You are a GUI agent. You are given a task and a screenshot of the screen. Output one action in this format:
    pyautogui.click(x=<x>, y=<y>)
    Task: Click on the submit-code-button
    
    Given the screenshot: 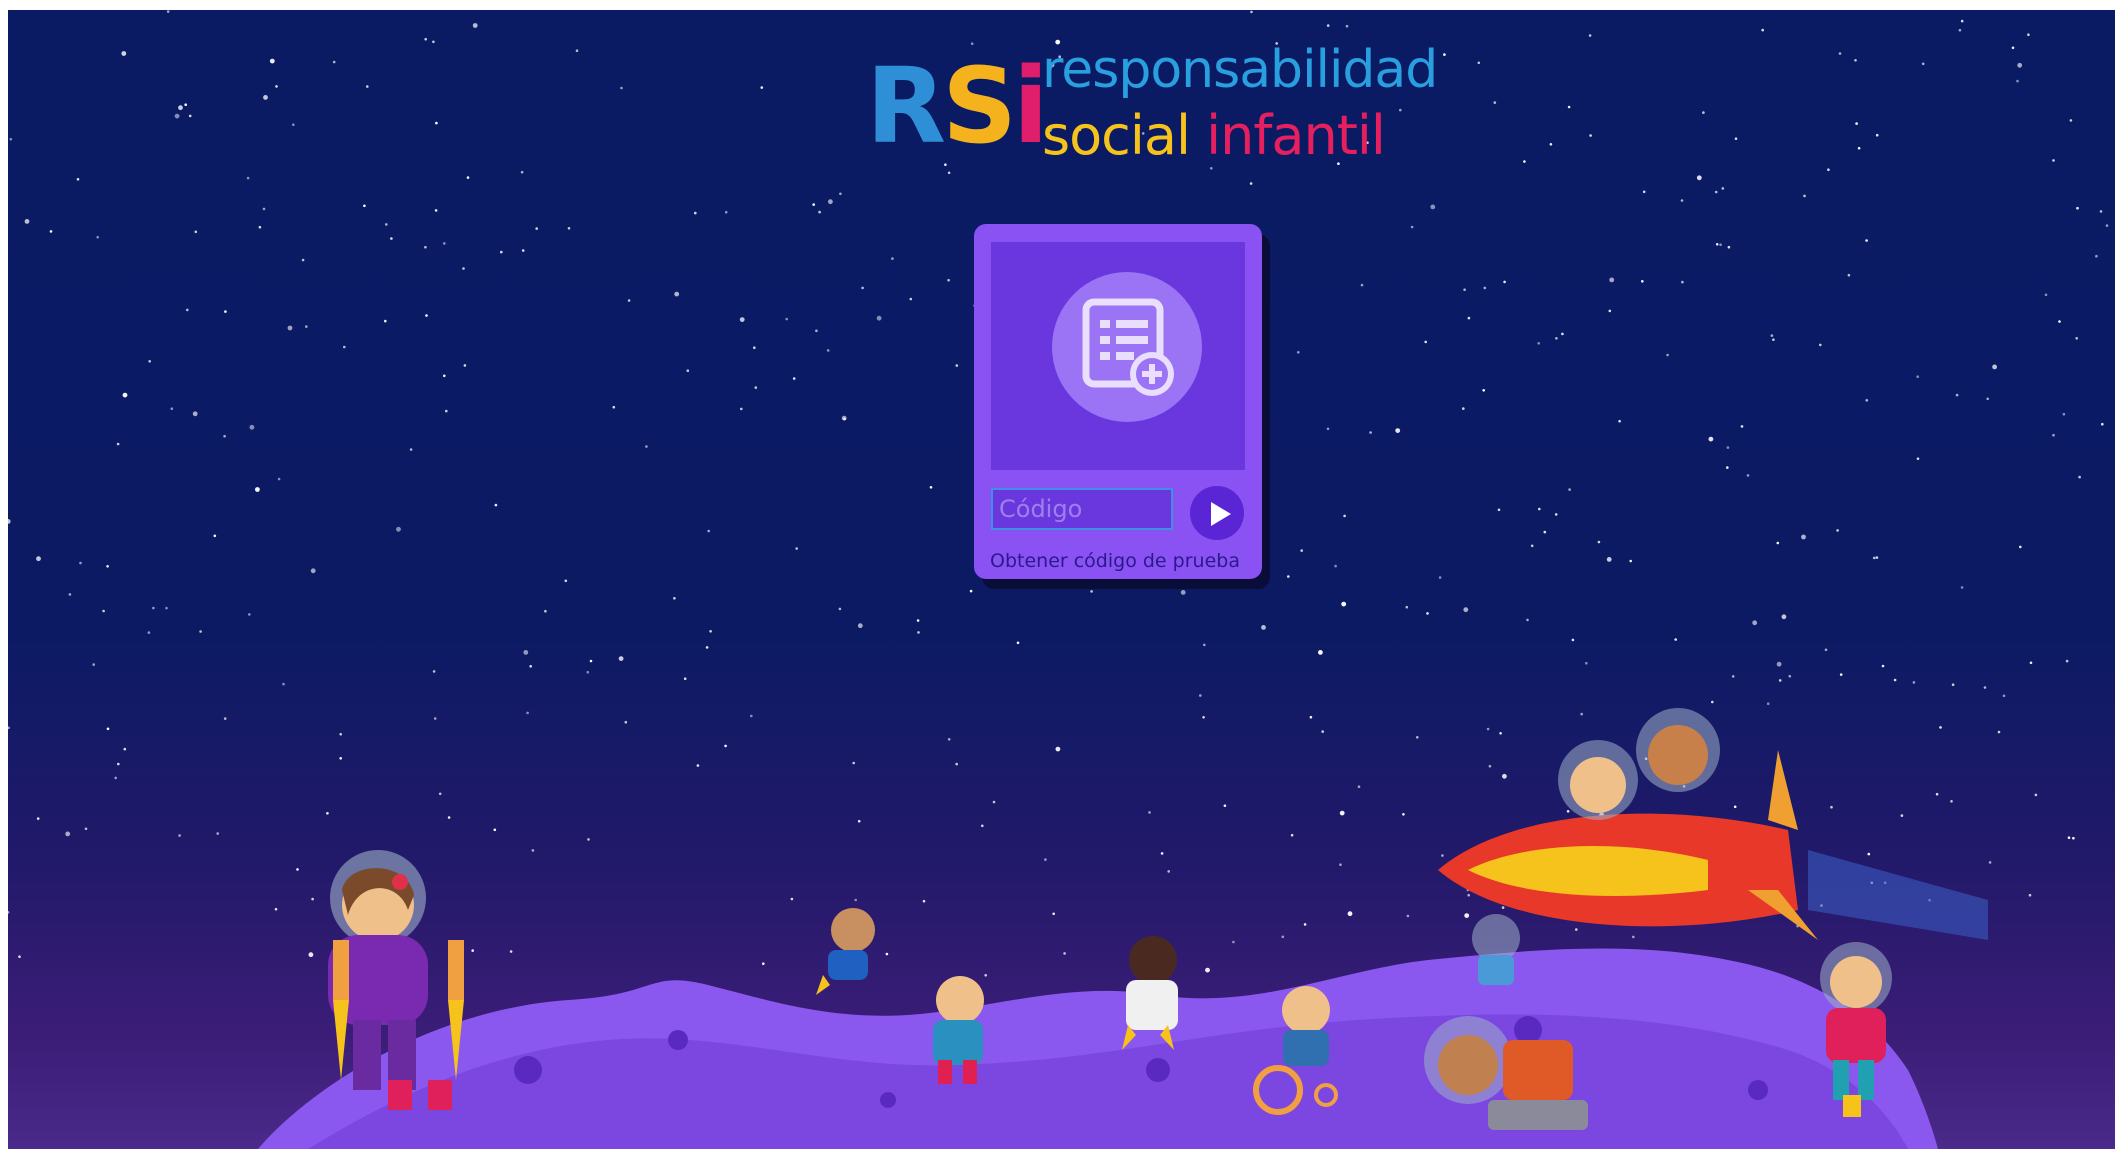 What is the action you would take?
    pyautogui.click(x=1217, y=513)
    